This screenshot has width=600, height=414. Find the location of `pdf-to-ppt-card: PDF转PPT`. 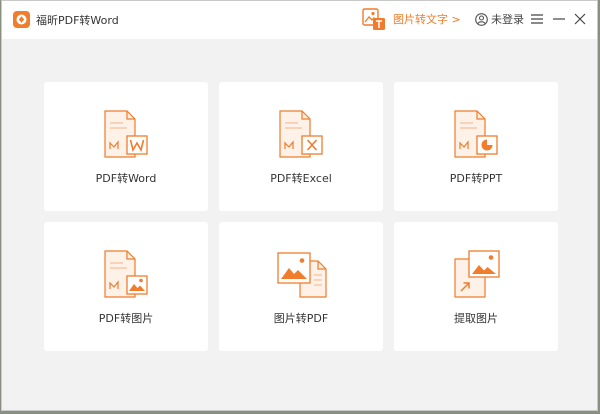

pdf-to-ppt-card: PDF转PPT is located at coordinates (476, 146).